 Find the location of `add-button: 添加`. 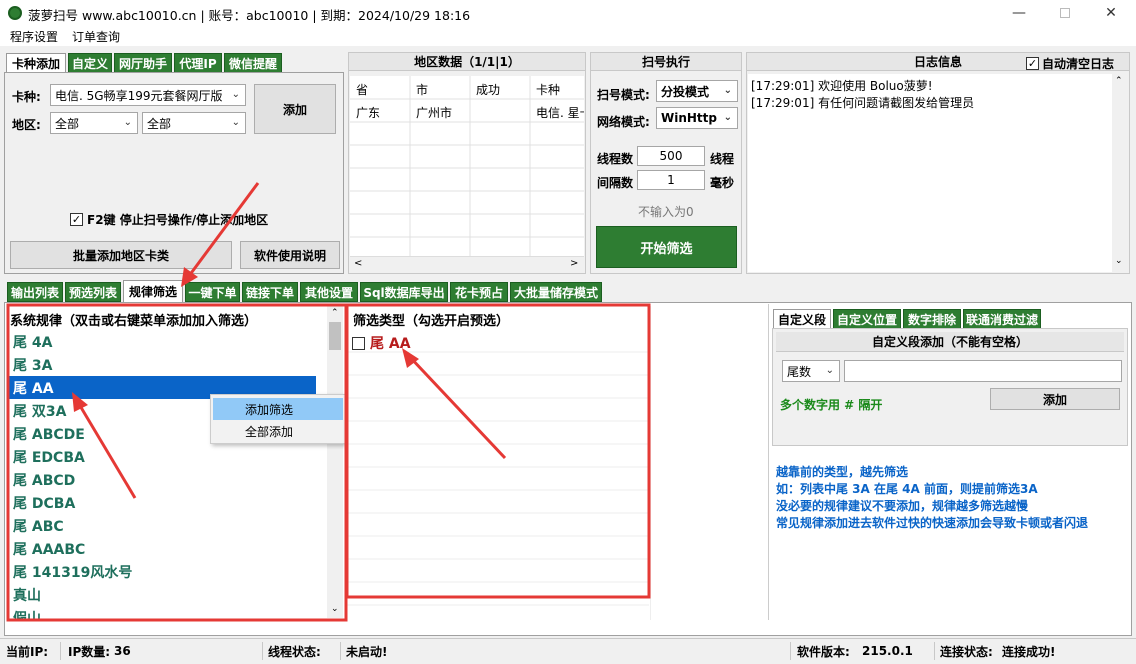

add-button: 添加 is located at coordinates (295, 109).